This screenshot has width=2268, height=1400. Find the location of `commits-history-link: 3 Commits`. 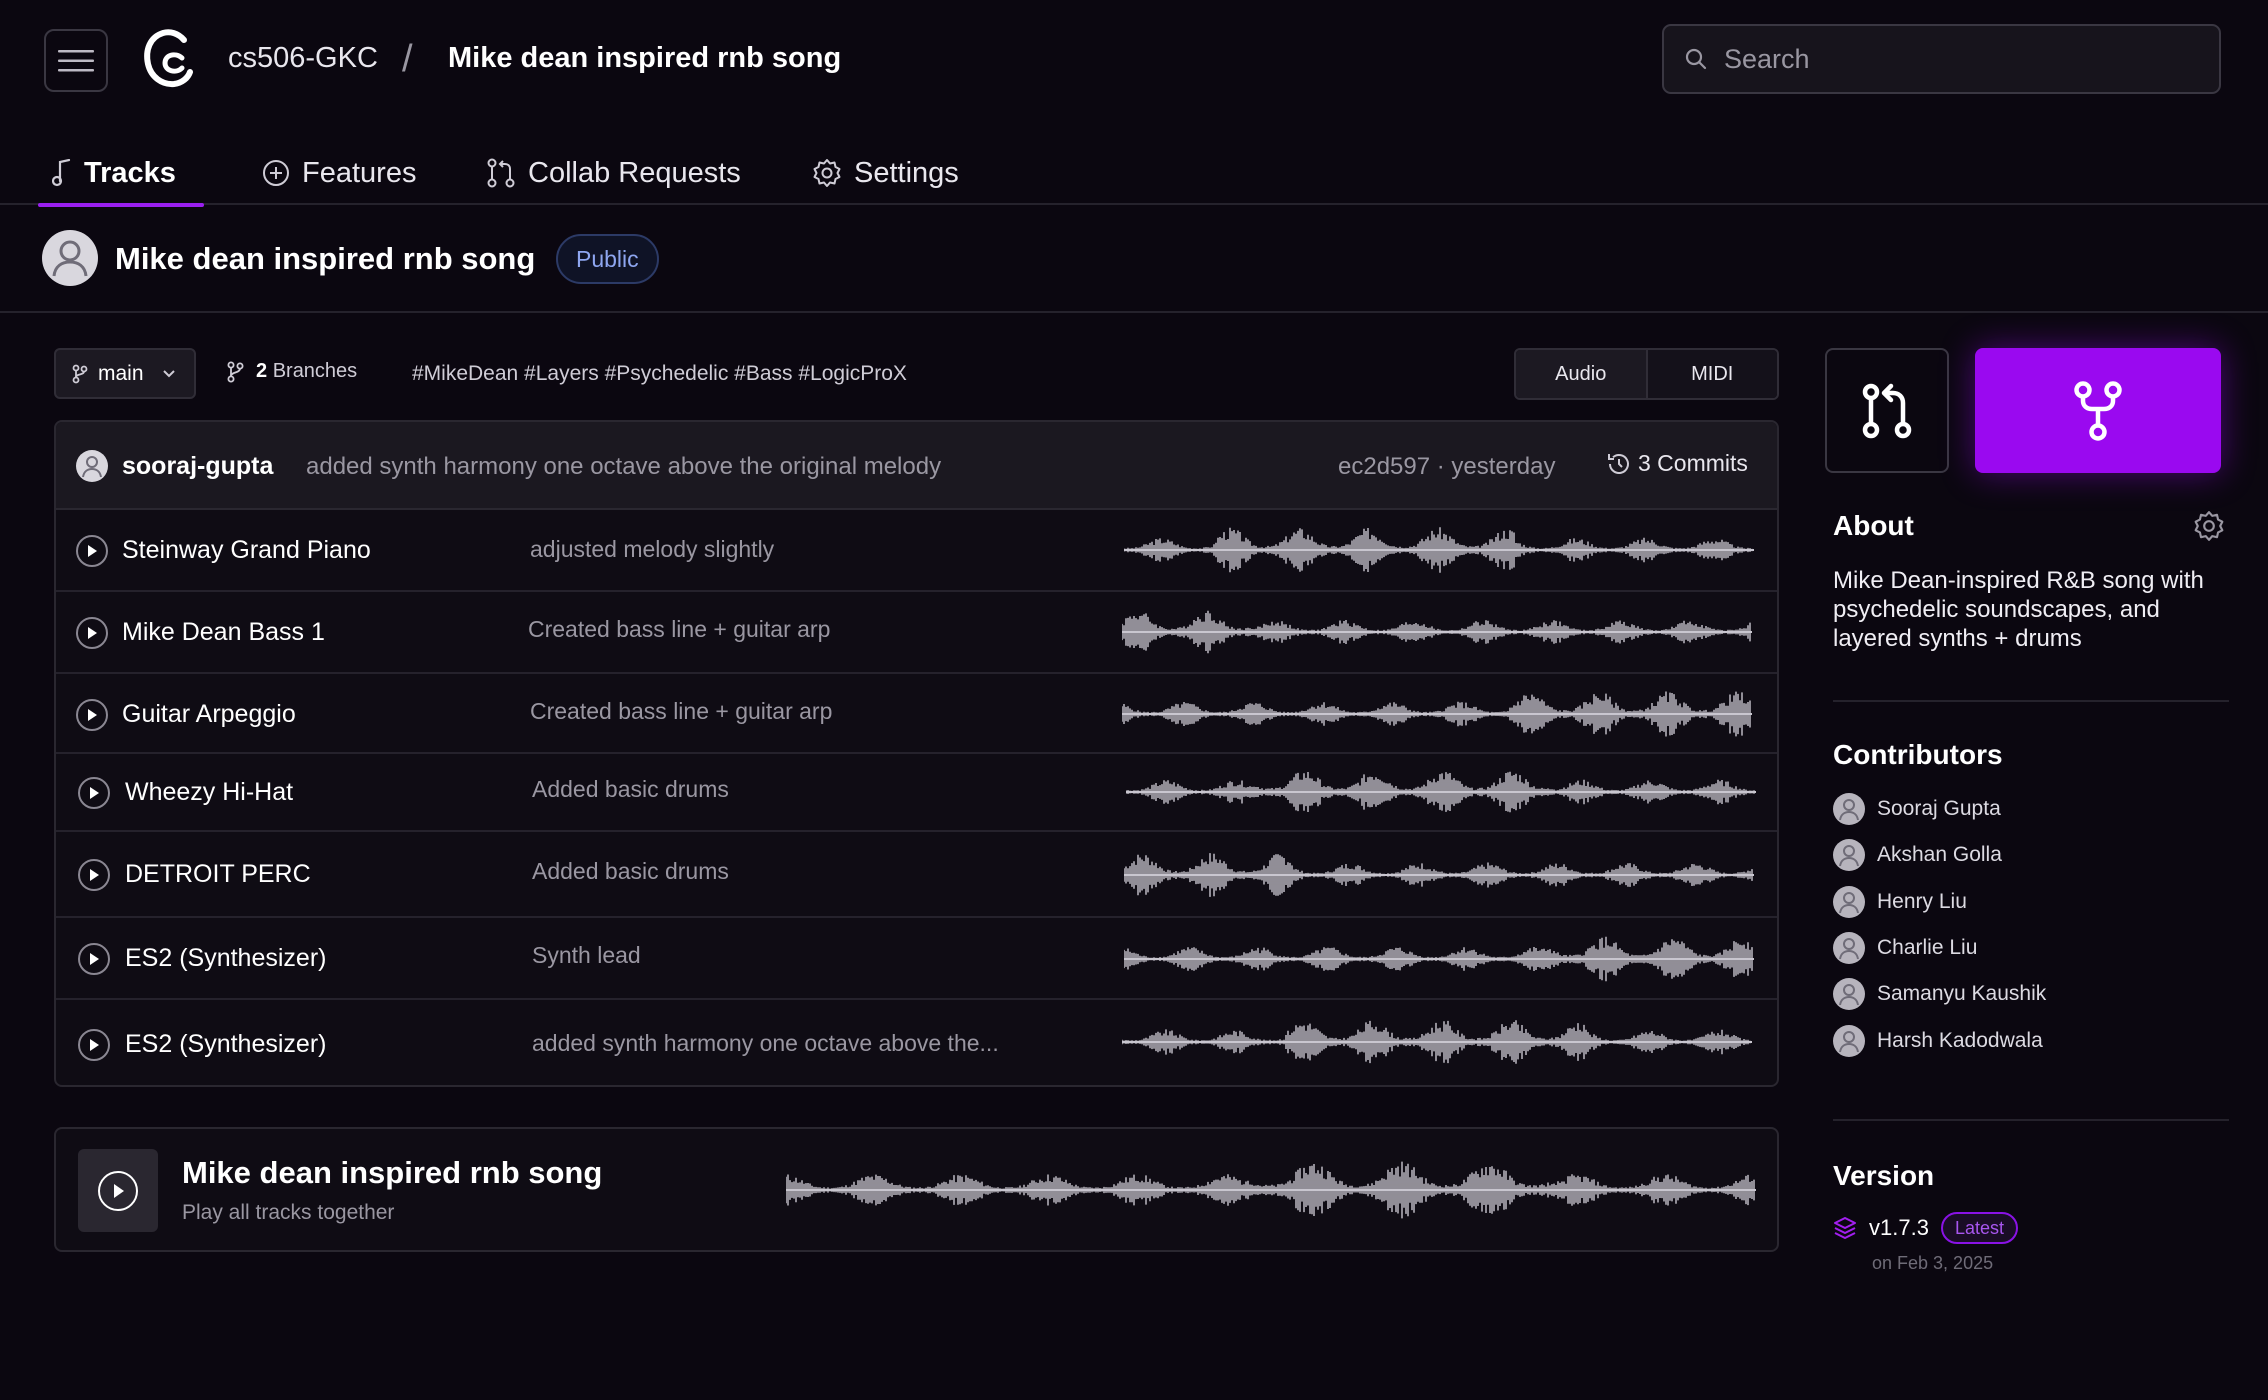

commits-history-link: 3 Commits is located at coordinates (1677, 463).